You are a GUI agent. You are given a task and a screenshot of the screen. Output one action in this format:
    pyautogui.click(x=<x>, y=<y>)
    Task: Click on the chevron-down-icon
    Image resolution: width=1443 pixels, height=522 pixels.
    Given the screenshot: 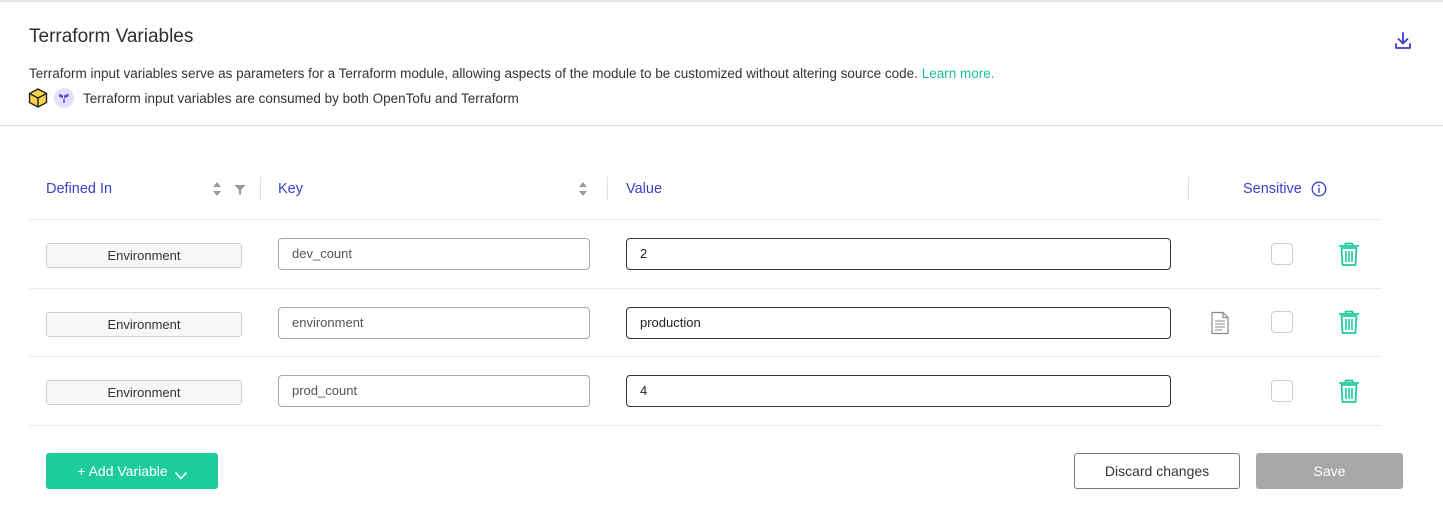 What is the action you would take?
    pyautogui.click(x=180, y=473)
    